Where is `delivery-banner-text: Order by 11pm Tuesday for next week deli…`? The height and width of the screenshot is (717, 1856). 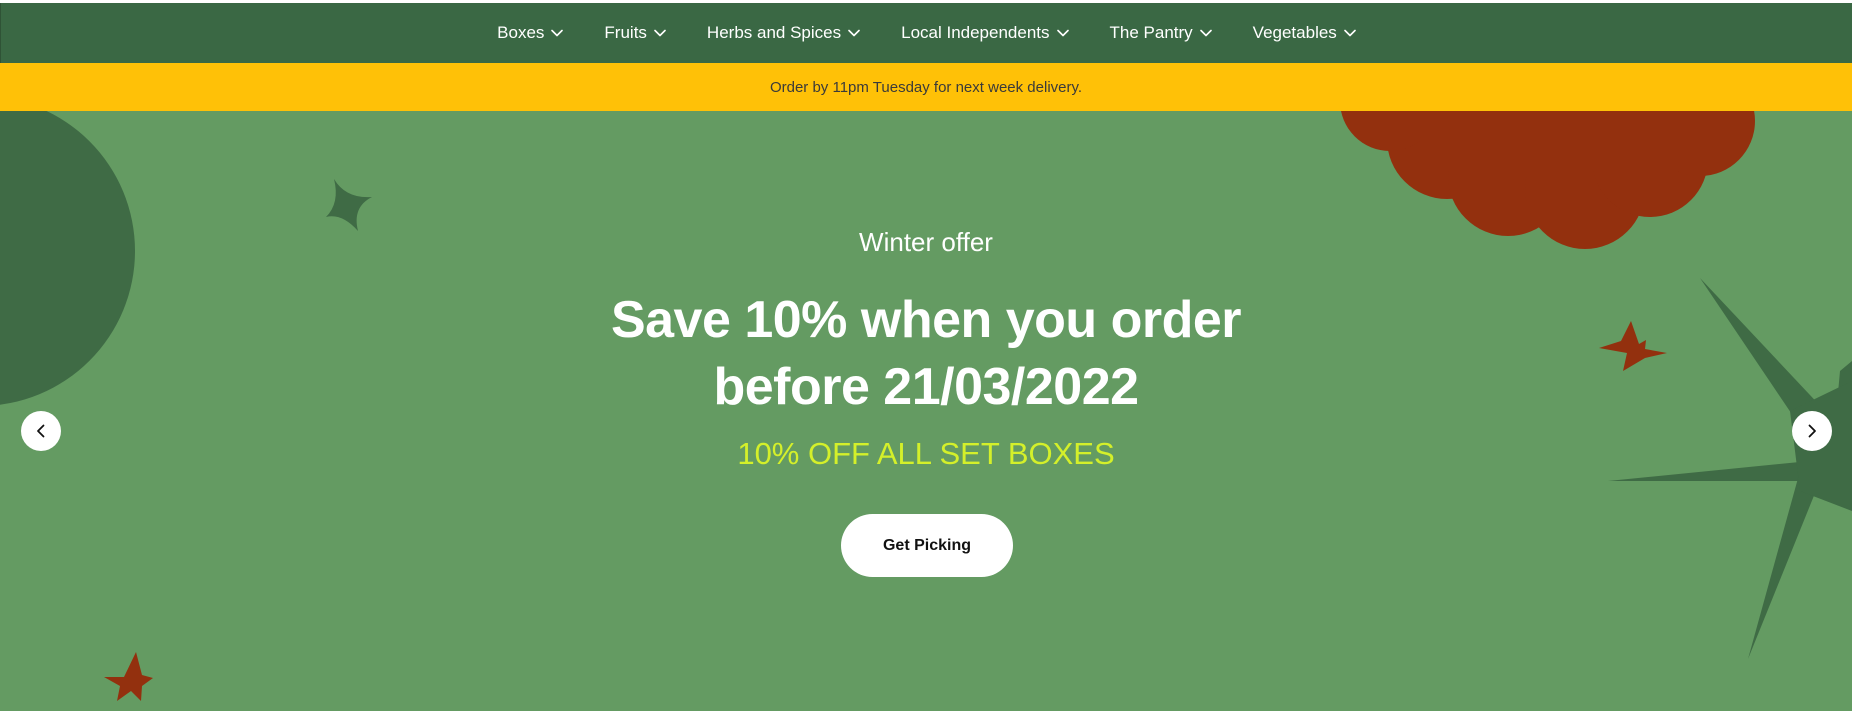 delivery-banner-text: Order by 11pm Tuesday for next week deli… is located at coordinates (926, 87).